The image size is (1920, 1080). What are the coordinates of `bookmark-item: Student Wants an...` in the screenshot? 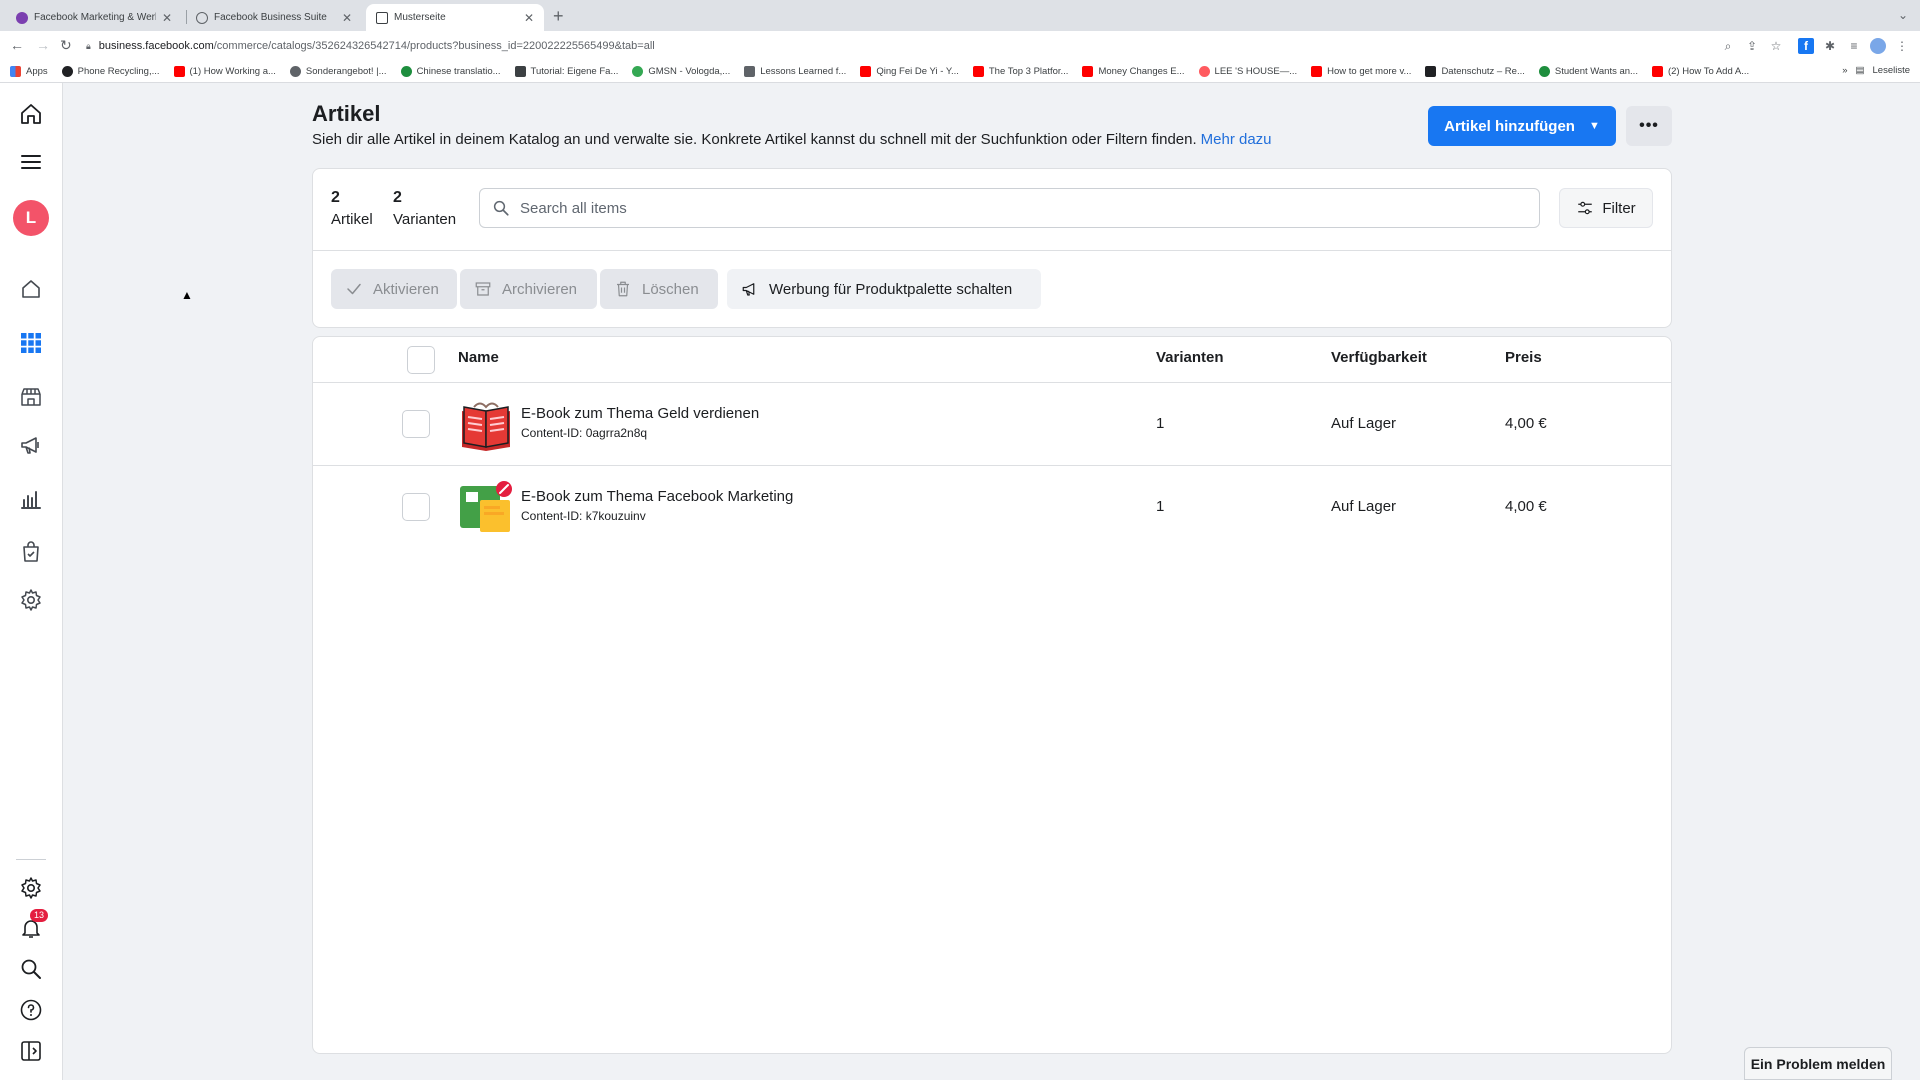 It's located at (1588, 71).